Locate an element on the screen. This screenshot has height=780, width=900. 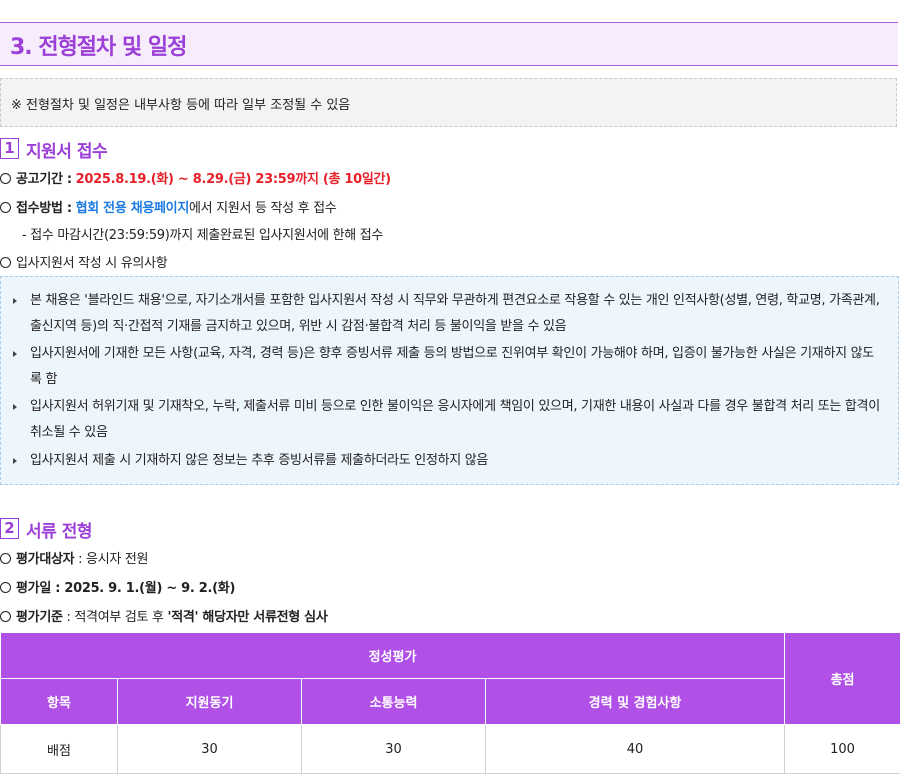
column-header: 항목 is located at coordinates (59, 701).